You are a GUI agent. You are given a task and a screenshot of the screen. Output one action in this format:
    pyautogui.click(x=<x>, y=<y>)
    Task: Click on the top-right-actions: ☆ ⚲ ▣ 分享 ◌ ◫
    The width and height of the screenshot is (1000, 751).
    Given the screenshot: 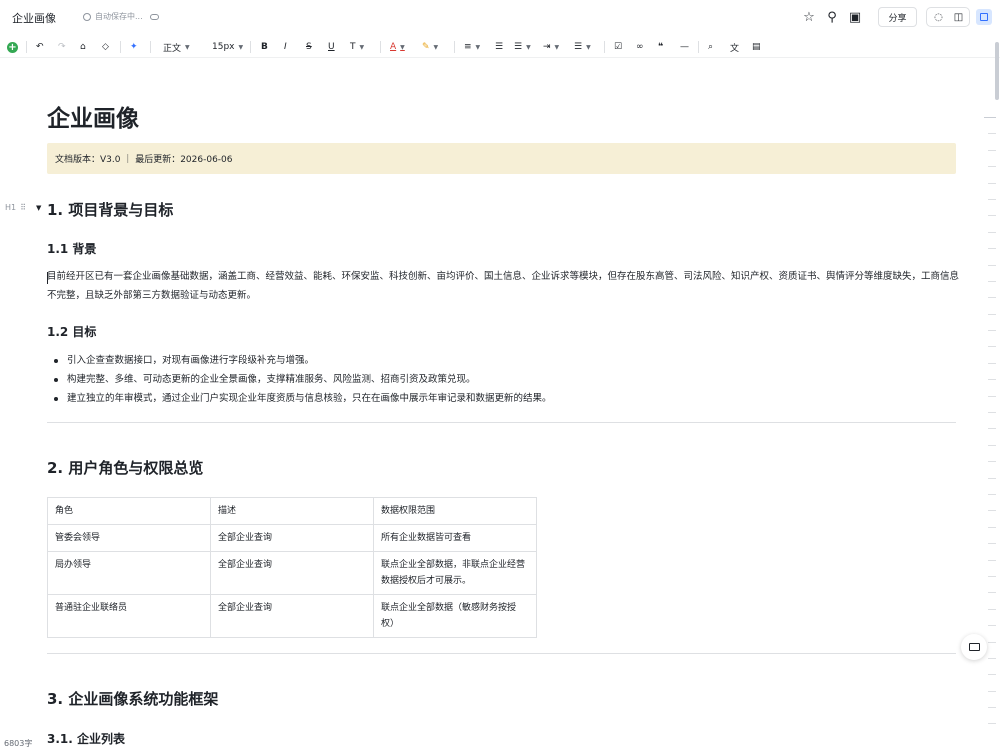 What is the action you would take?
    pyautogui.click(x=894, y=17)
    